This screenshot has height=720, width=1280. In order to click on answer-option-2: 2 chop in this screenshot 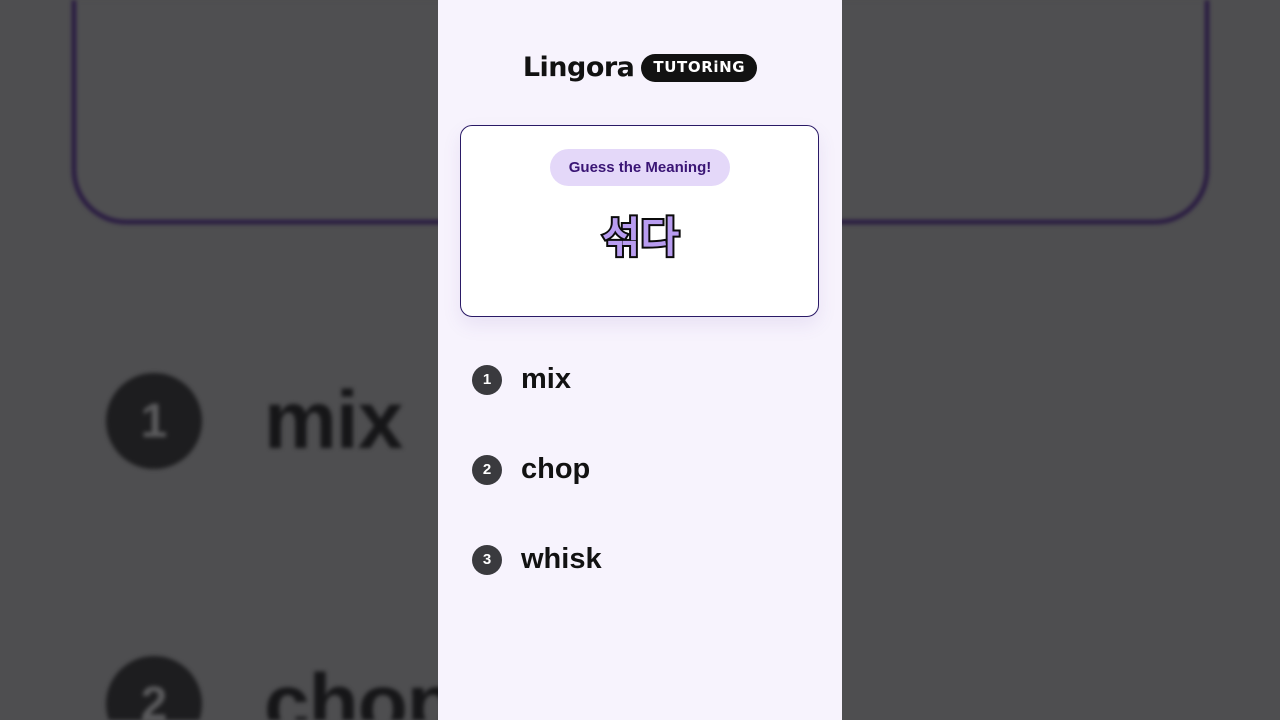, I will do `click(531, 469)`.